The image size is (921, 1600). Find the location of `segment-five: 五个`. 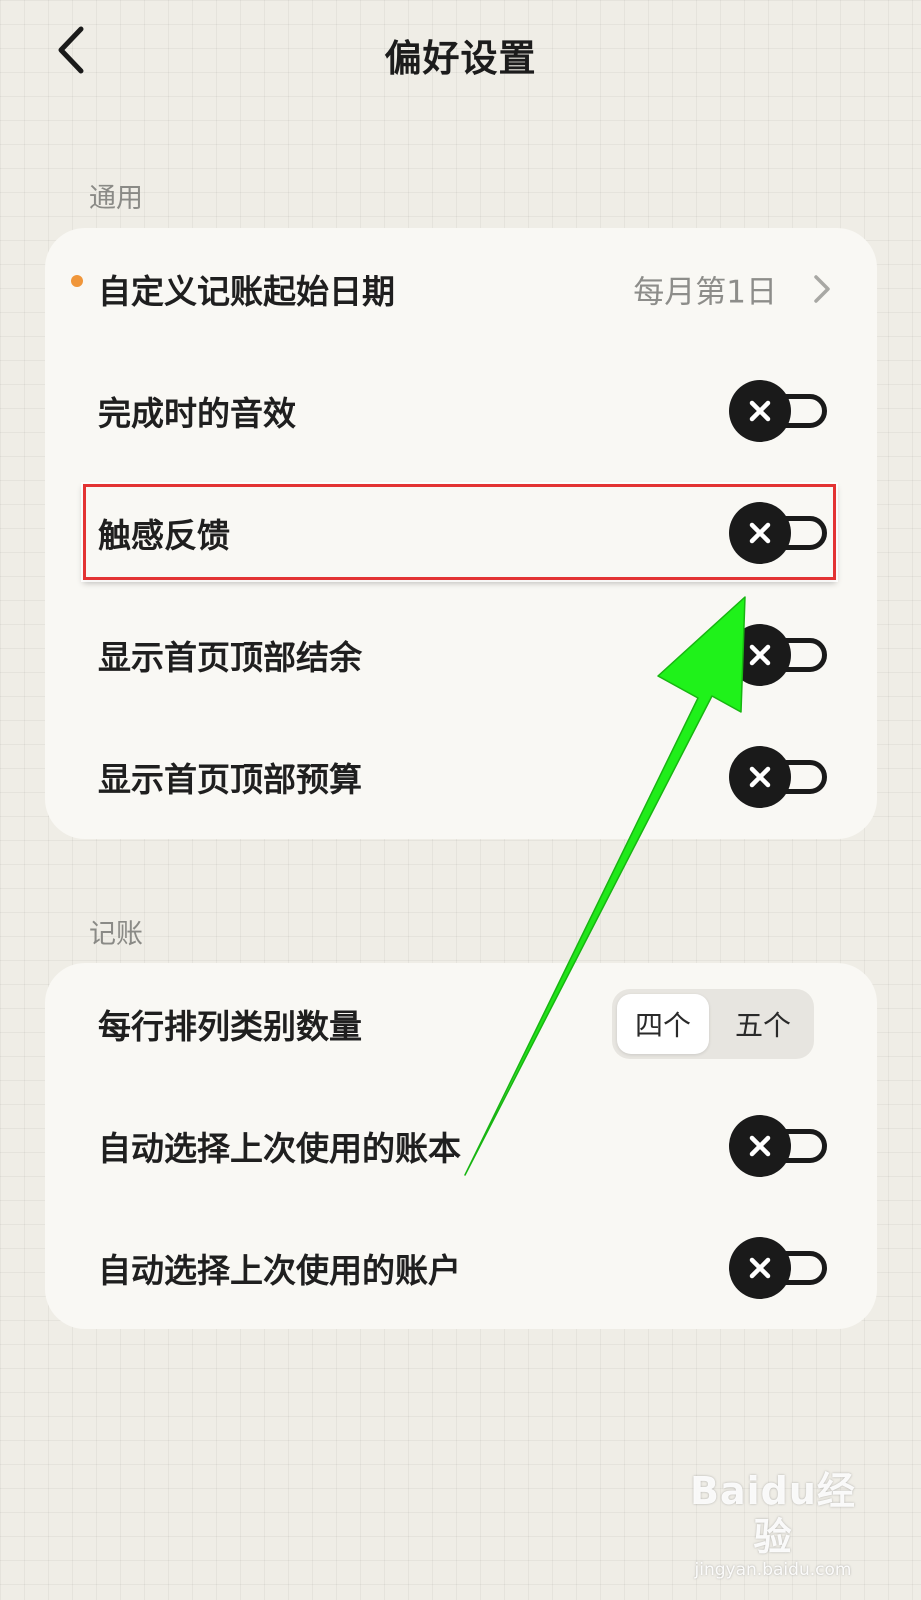

segment-five: 五个 is located at coordinates (763, 1024).